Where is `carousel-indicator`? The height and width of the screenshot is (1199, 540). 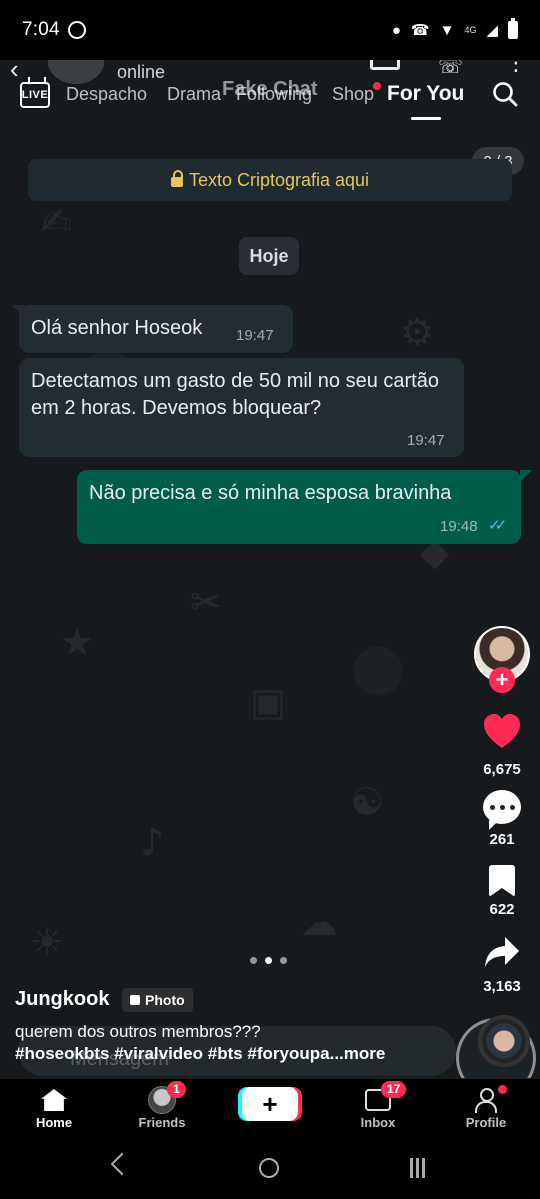
carousel-indicator is located at coordinates (268, 960).